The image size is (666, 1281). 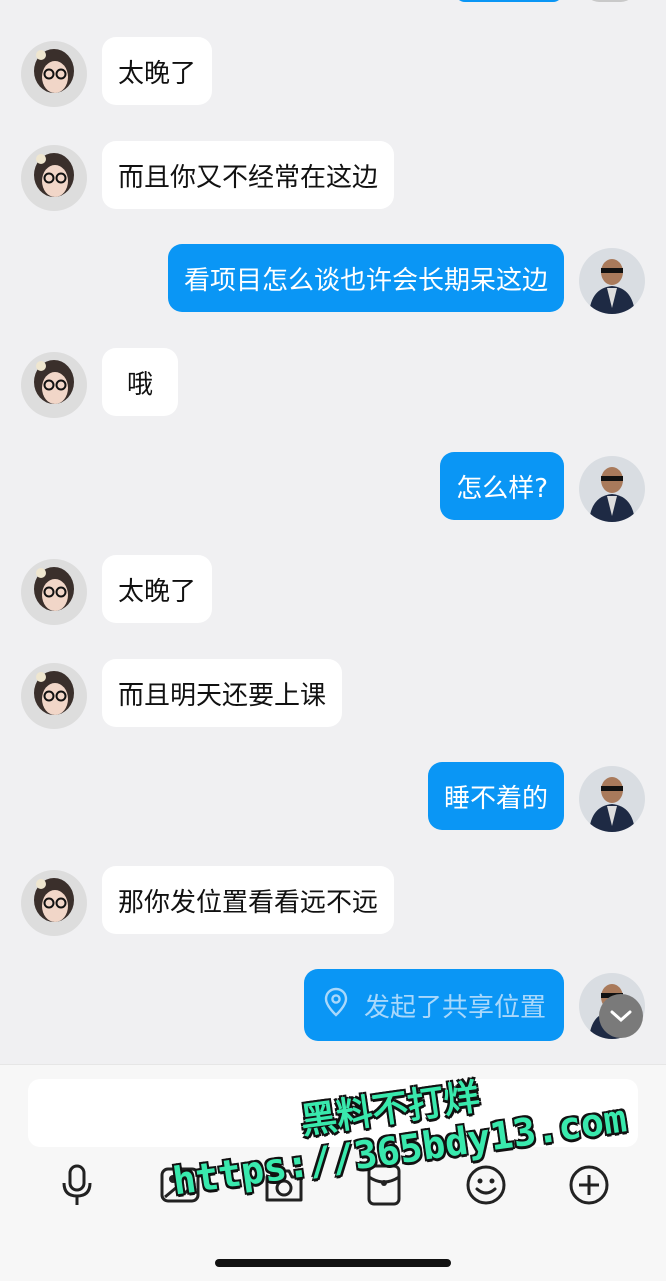 I want to click on plus-icon, so click(x=589, y=1185).